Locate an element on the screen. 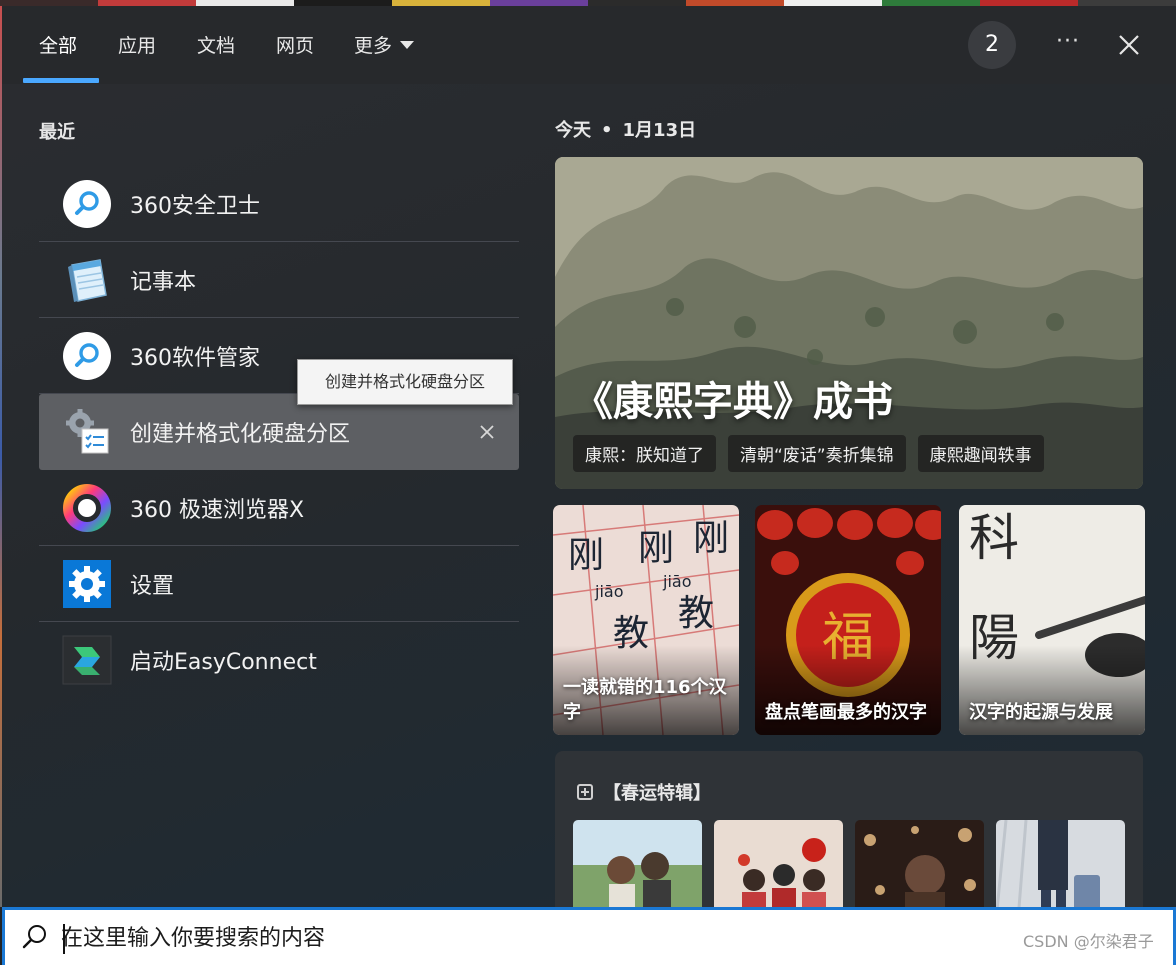  hero-chips: 康熙：朕知道了 清朝“废话”奏折集锦 康熙趣闻轶事 is located at coordinates (808, 453).